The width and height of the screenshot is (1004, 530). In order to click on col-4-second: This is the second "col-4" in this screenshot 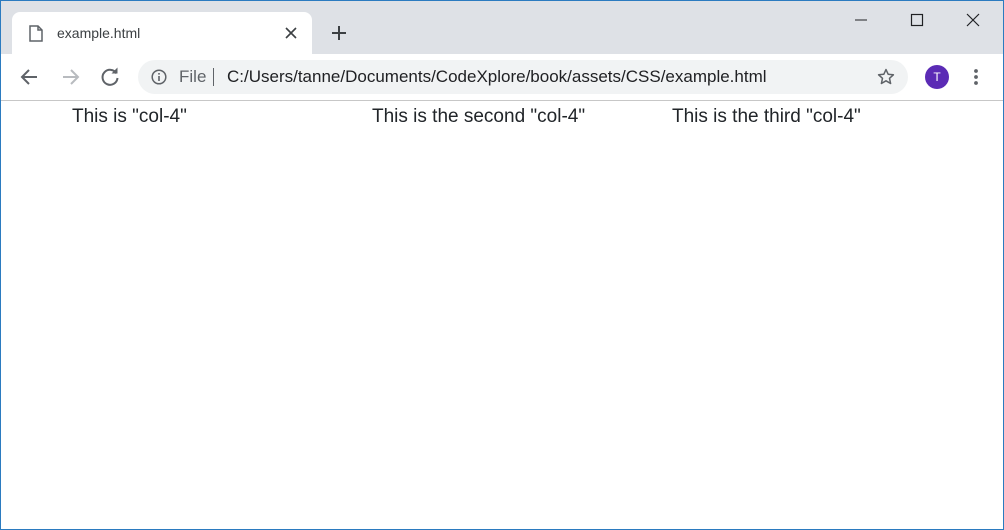, I will do `click(479, 116)`.